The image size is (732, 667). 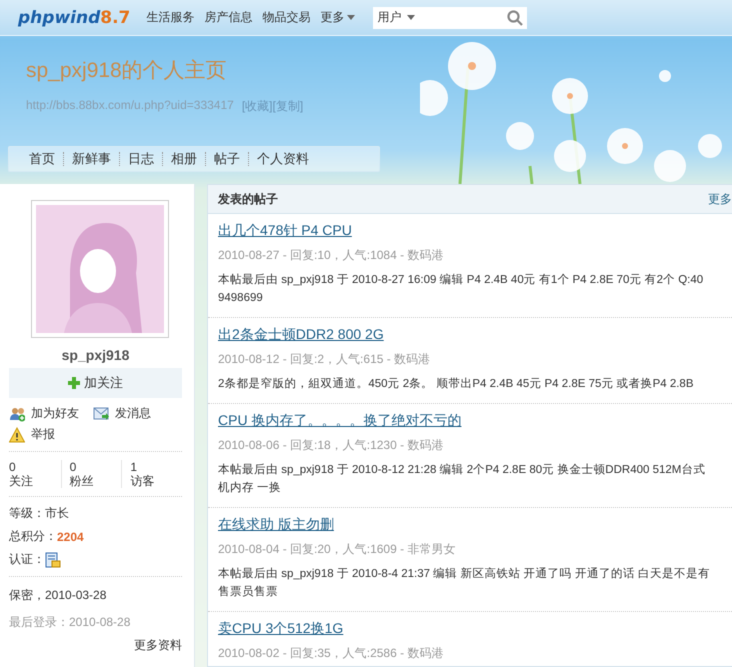 What do you see at coordinates (282, 159) in the screenshot?
I see `nav-tab: 个人资料` at bounding box center [282, 159].